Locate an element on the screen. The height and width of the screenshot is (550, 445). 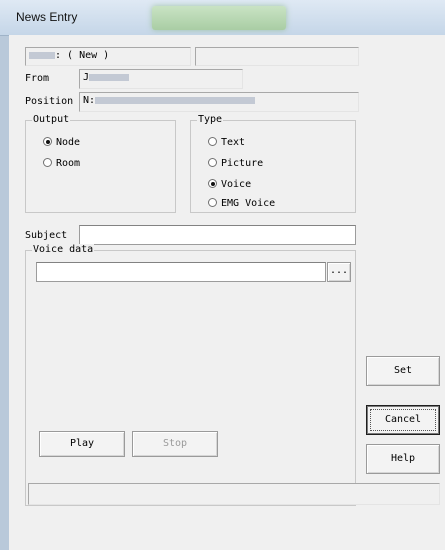
new-label: : ( New ) is located at coordinates (82, 55).